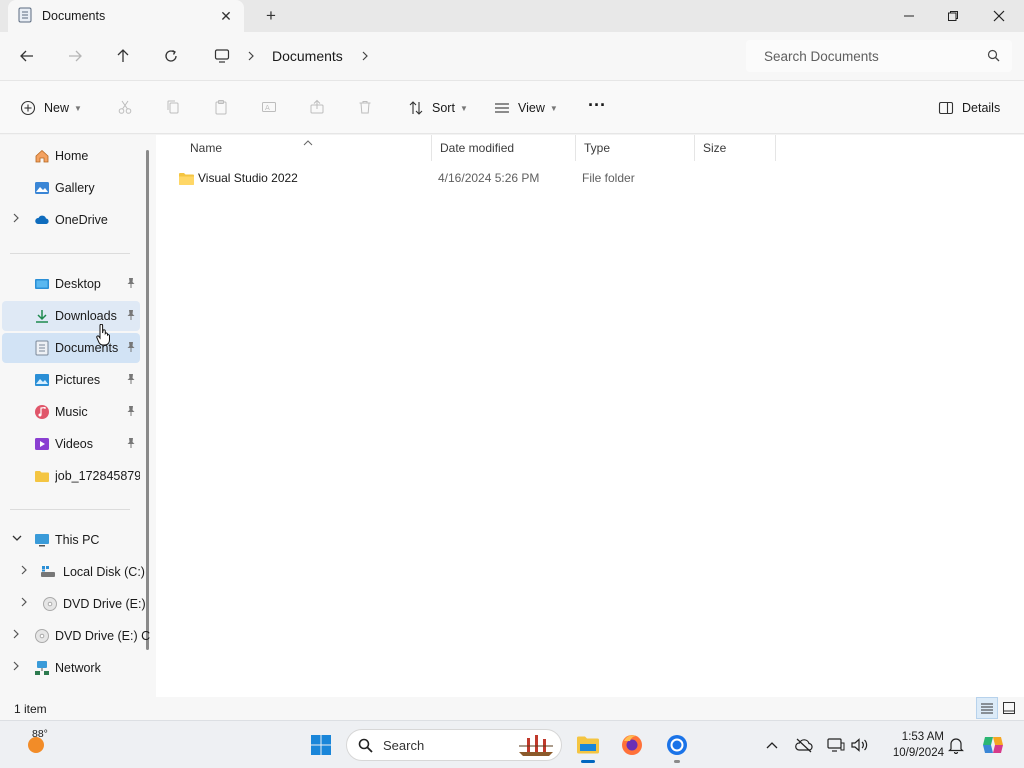 This screenshot has height=768, width=1024. What do you see at coordinates (512, 708) in the screenshot?
I see `status-bar: 1 item` at bounding box center [512, 708].